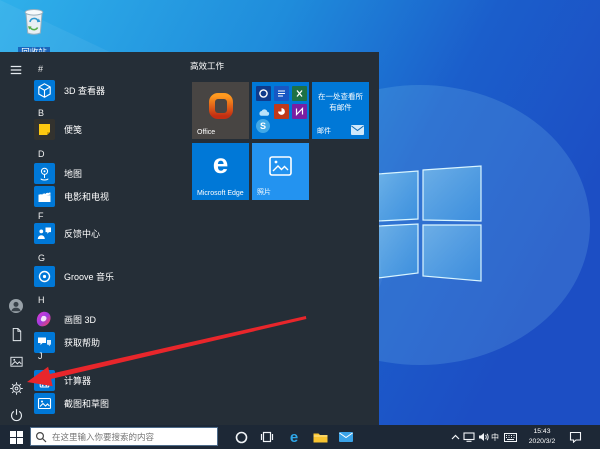 Image resolution: width=600 pixels, height=449 pixels. Describe the element at coordinates (220, 163) in the screenshot. I see `edge-logo: e` at that location.